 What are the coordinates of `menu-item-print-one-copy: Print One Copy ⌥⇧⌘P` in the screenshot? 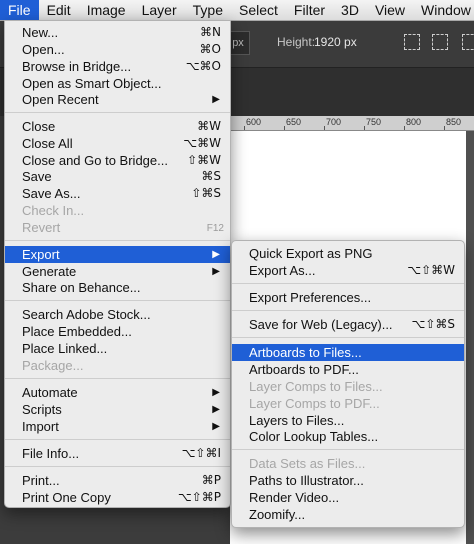 It's located at (117, 497).